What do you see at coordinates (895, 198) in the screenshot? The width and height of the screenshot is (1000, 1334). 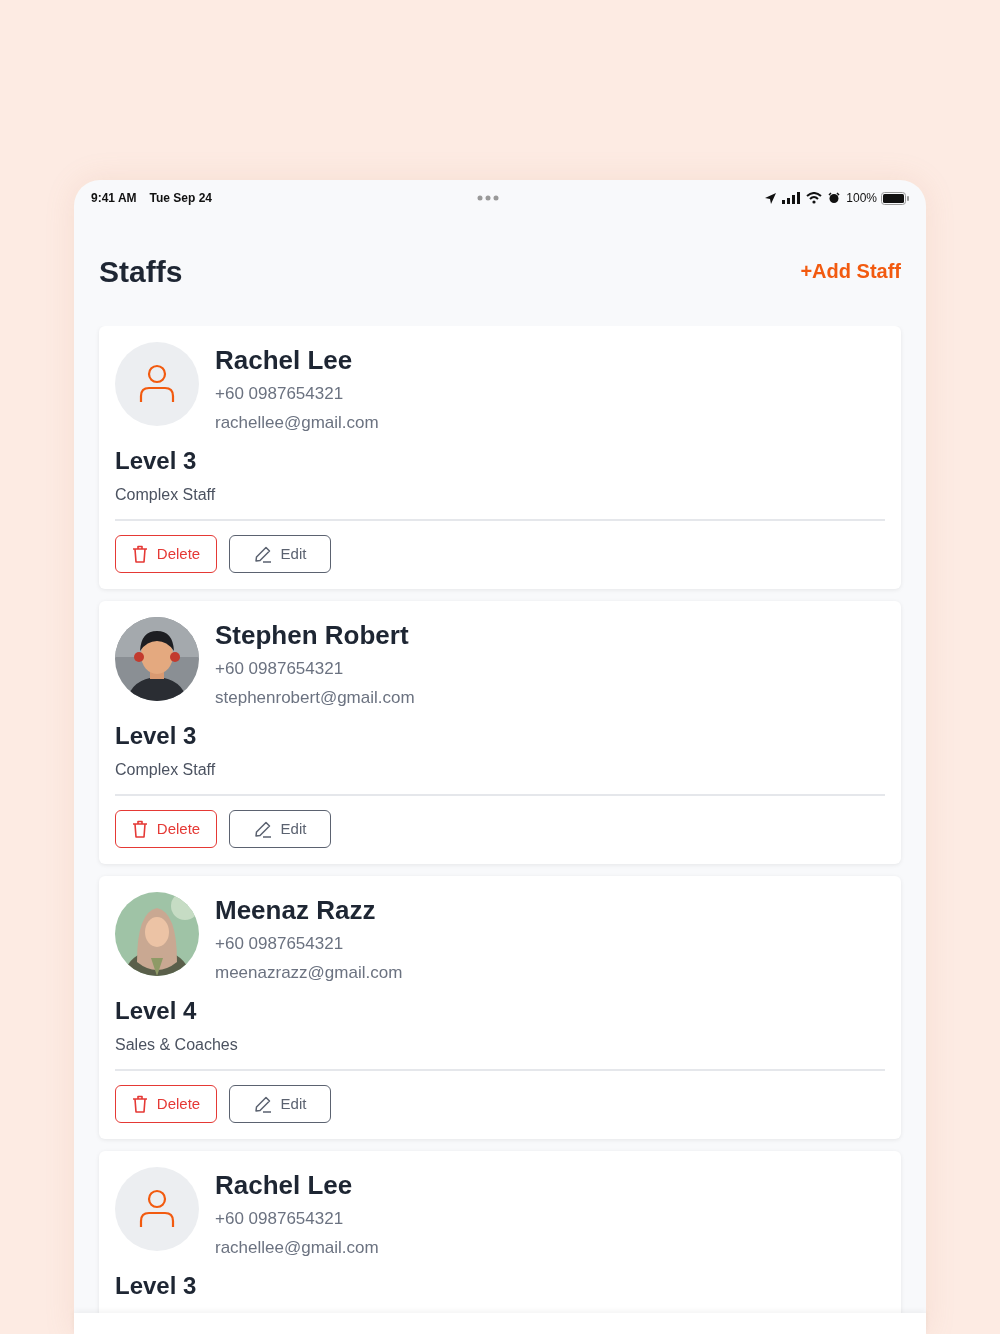 I see `battery-icon` at bounding box center [895, 198].